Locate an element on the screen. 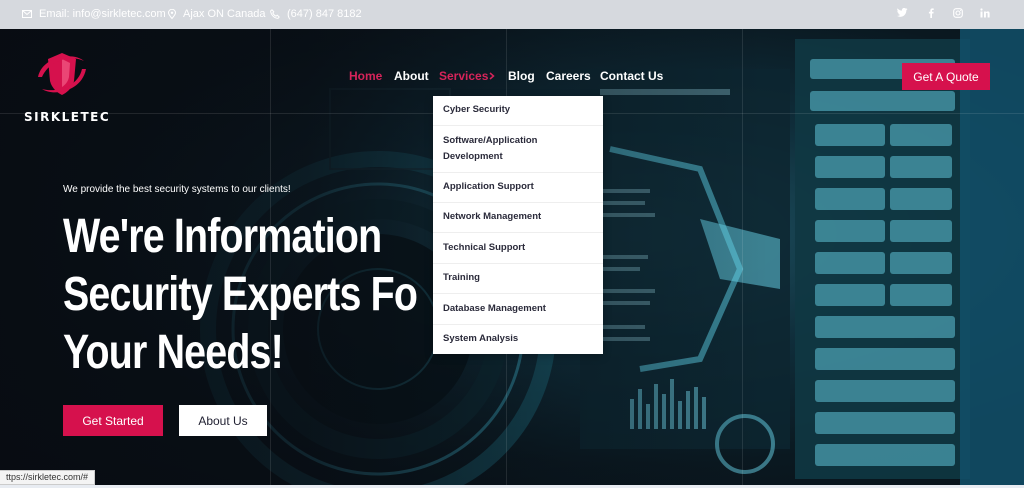 The image size is (1024, 488). headline-line: Security Experts Fo is located at coordinates (240, 294).